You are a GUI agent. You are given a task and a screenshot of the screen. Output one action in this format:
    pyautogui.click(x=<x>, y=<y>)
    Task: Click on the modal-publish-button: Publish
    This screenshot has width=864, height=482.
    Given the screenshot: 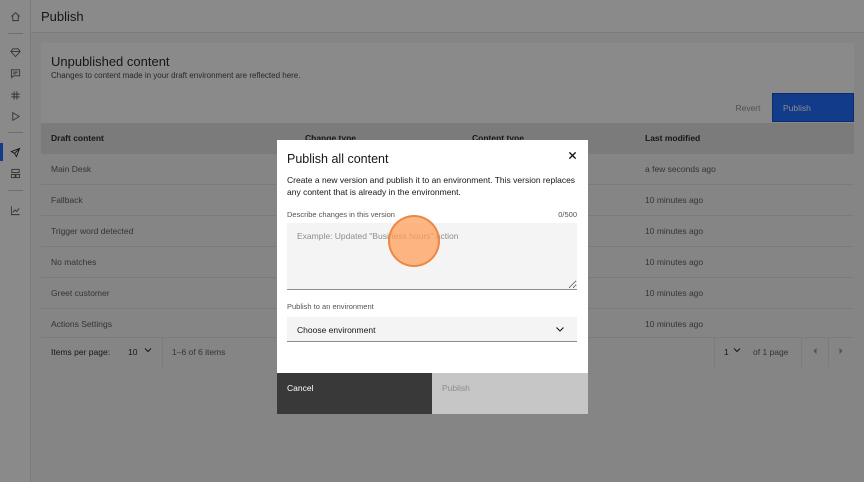 What is the action you would take?
    pyautogui.click(x=510, y=393)
    